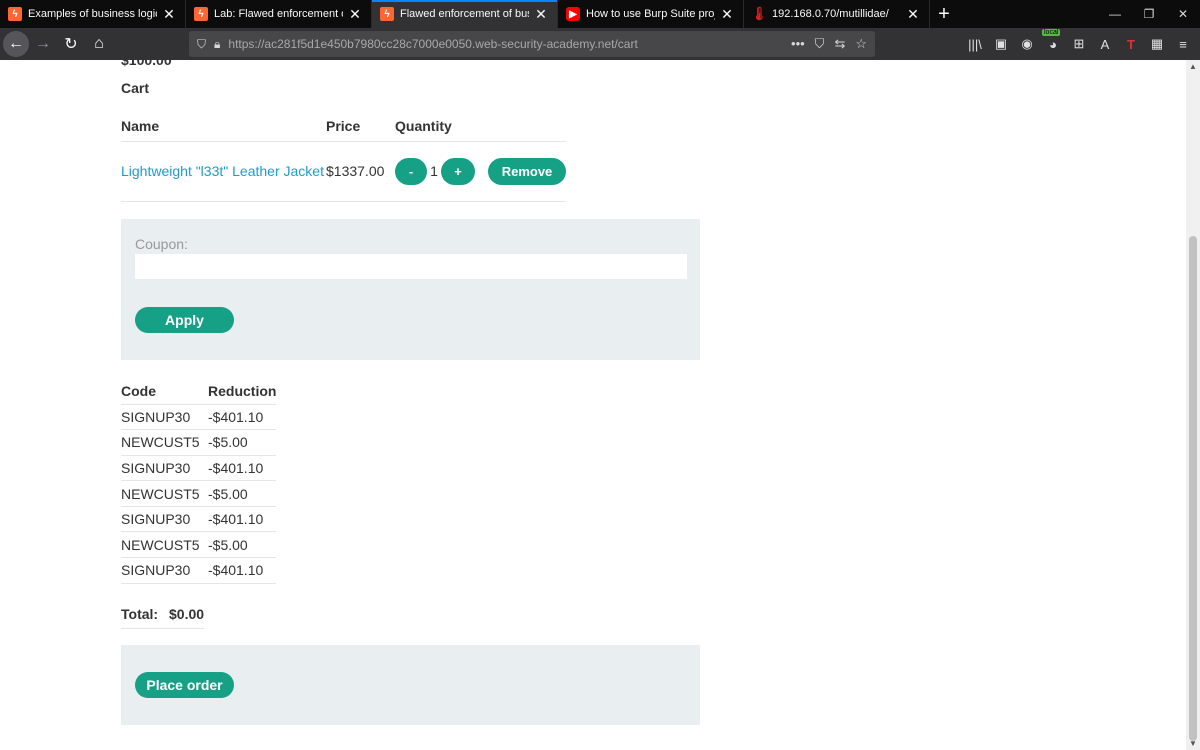  Describe the element at coordinates (410, 289) in the screenshot. I see `coupon-form: Coupon: Apply` at that location.